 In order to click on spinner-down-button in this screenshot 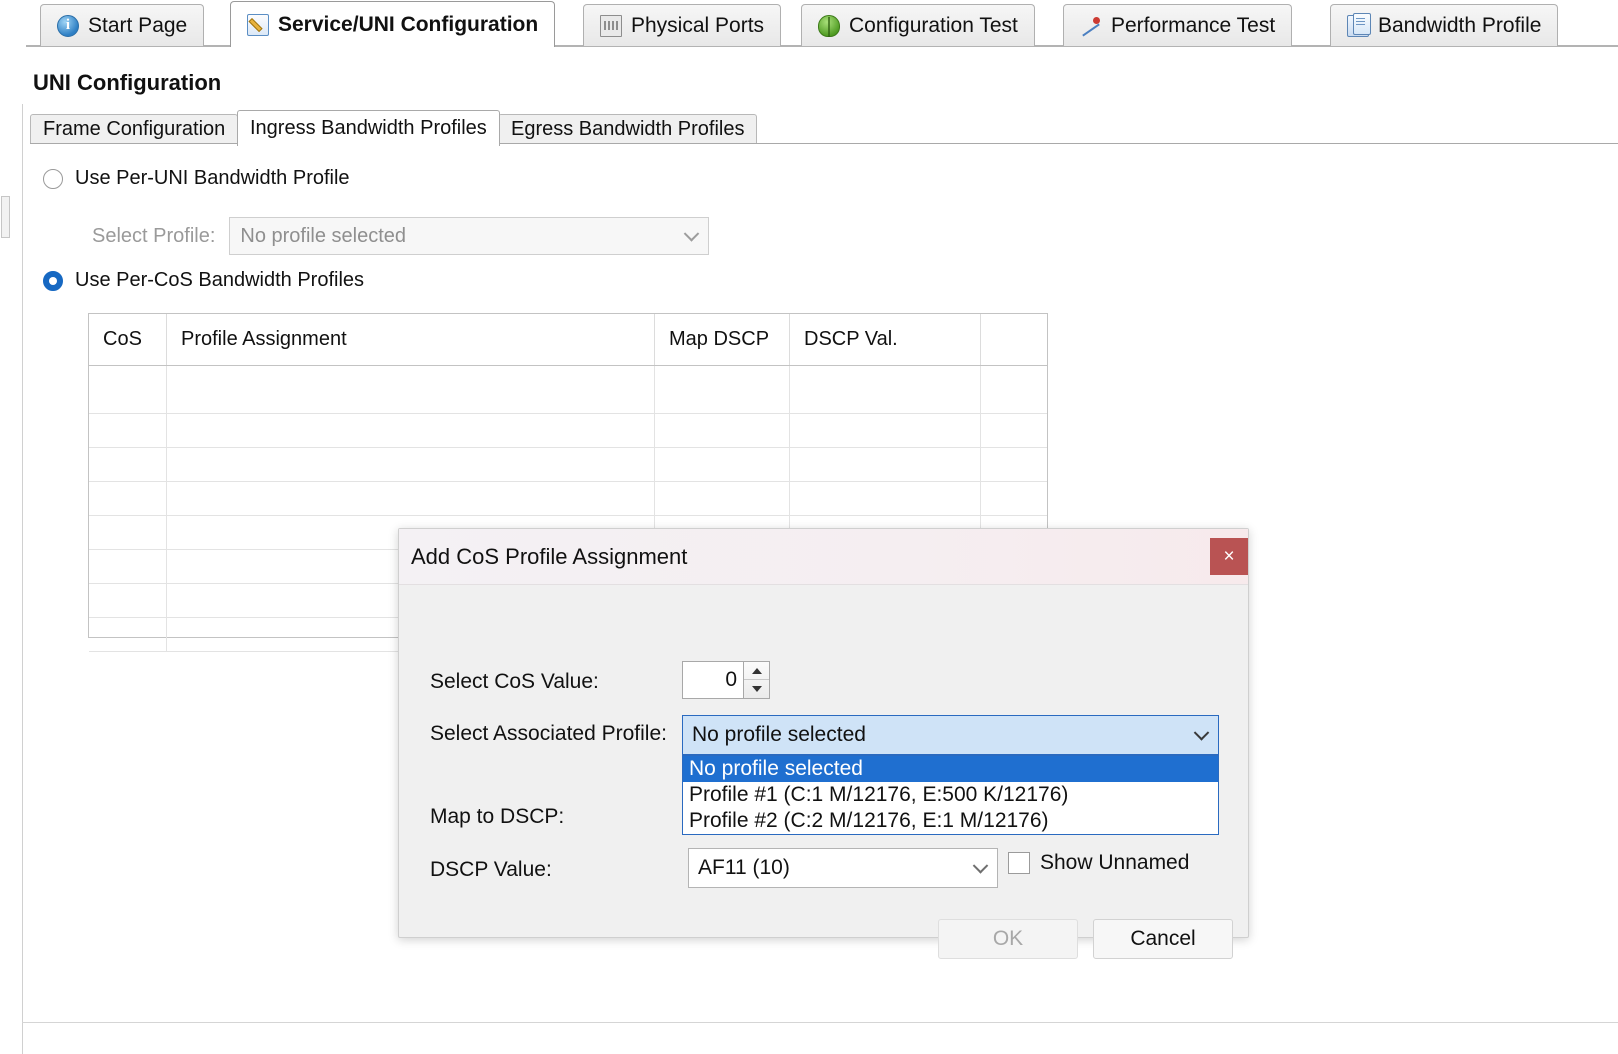, I will do `click(756, 689)`.